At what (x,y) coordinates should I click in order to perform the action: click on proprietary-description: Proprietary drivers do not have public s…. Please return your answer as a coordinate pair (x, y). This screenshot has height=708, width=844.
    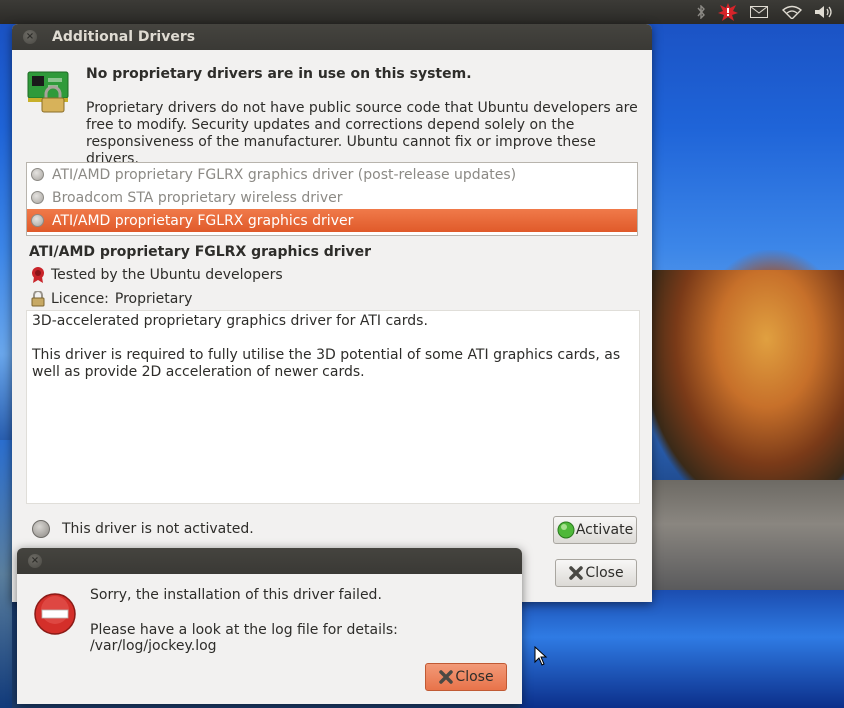
    Looking at the image, I should click on (362, 133).